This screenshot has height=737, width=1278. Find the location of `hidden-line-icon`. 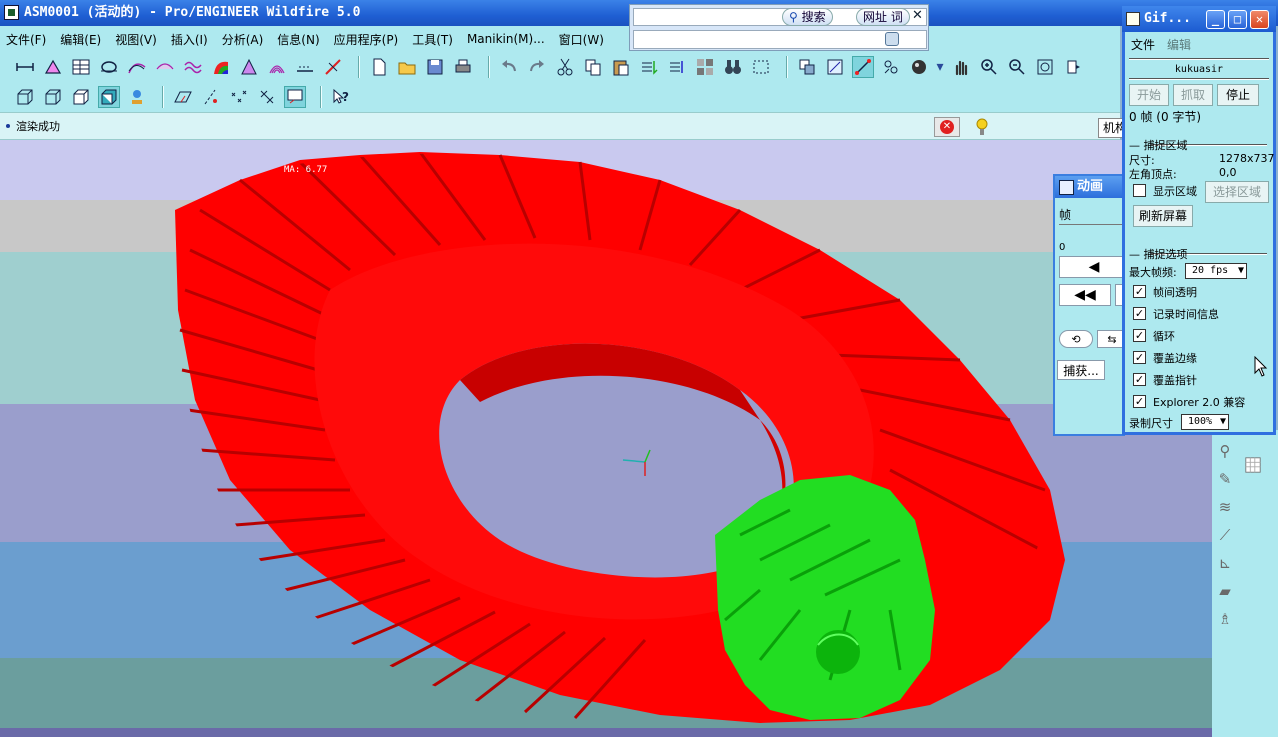

hidden-line-icon is located at coordinates (53, 97).